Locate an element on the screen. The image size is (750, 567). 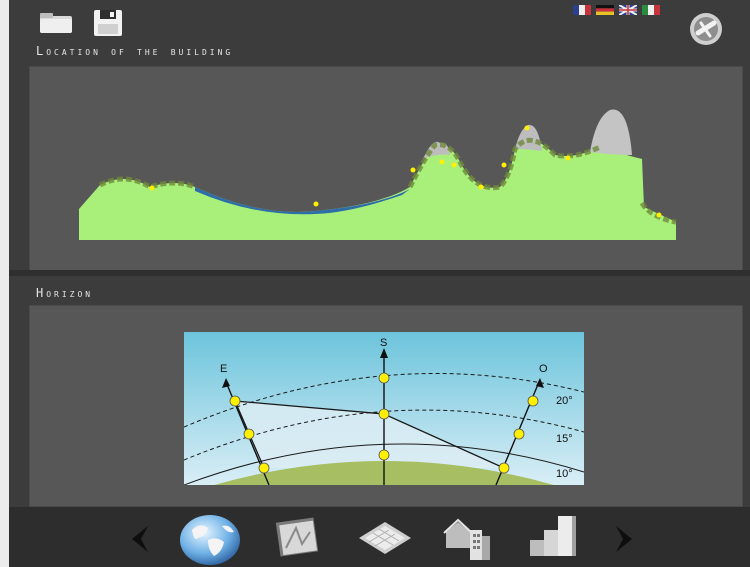
next-arrow-icon is located at coordinates (624, 539).